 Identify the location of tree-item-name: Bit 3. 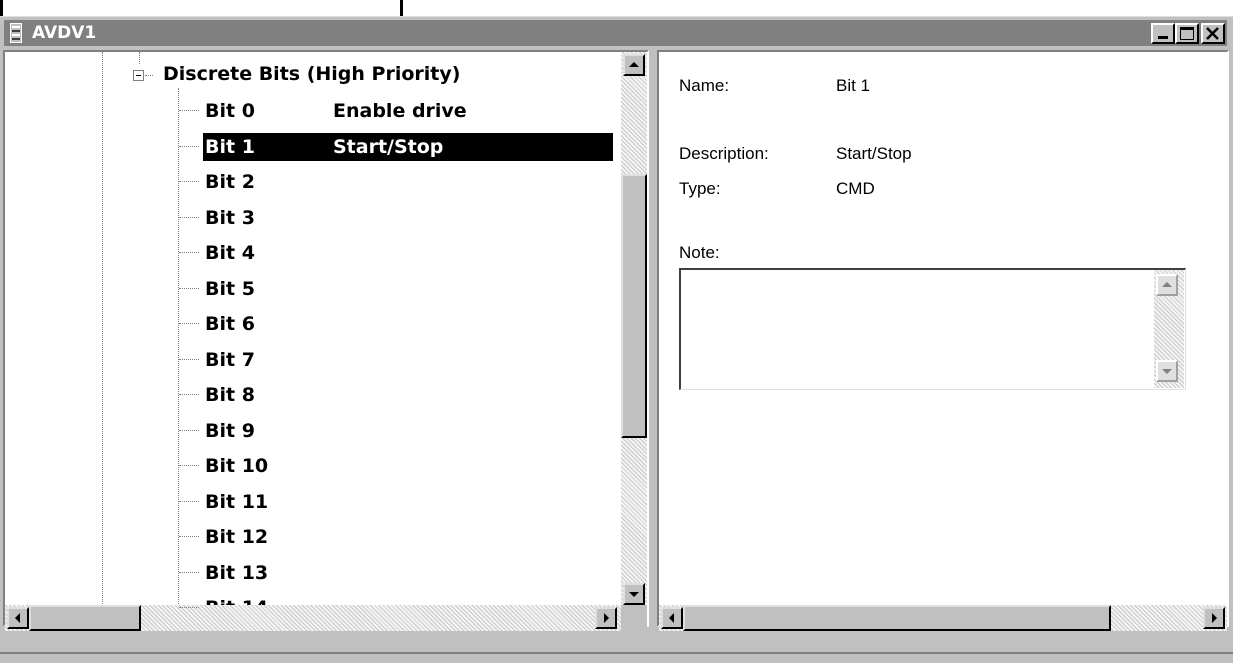
(230, 217).